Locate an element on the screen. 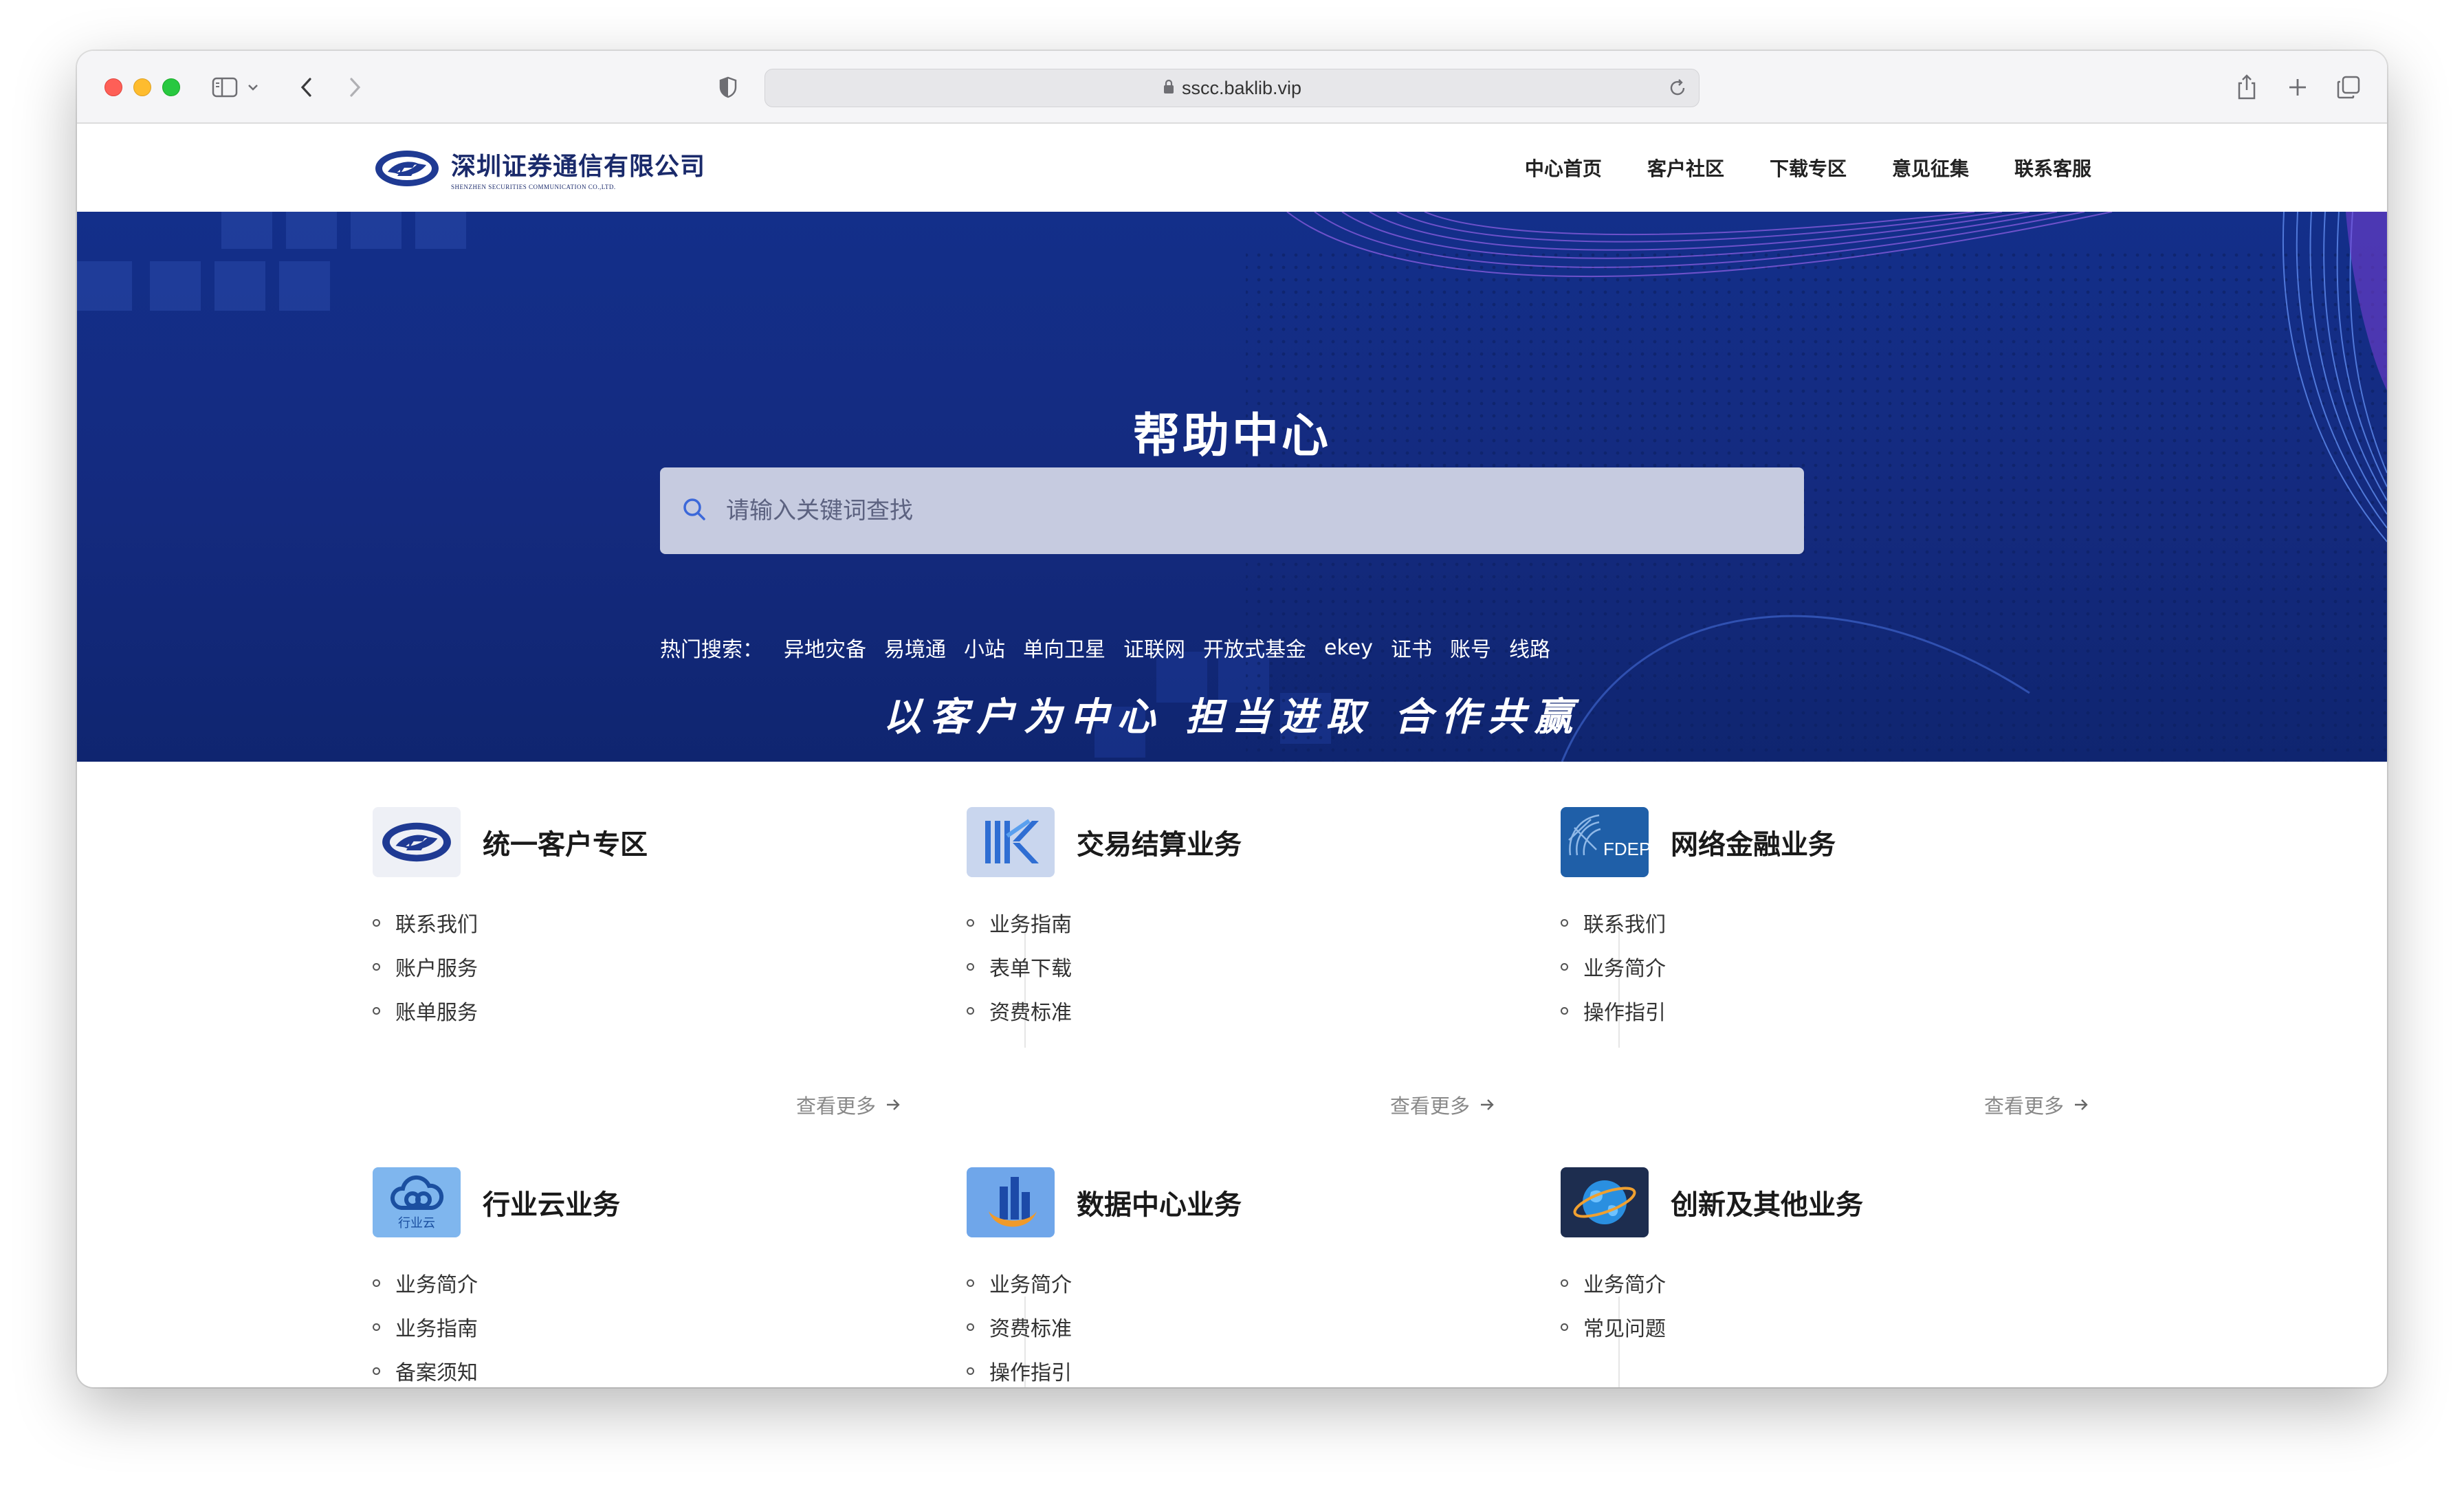 This screenshot has height=1489, width=2464. forward-icon is located at coordinates (354, 87).